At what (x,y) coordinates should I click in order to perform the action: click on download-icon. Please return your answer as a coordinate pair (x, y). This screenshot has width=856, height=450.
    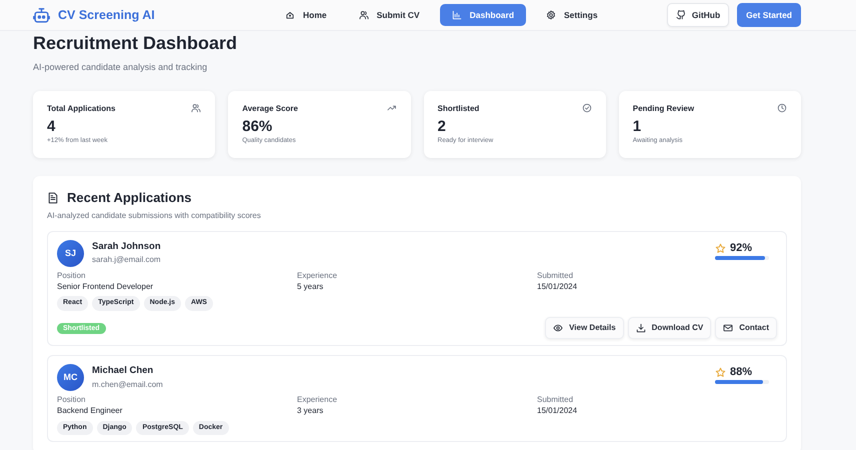
    Looking at the image, I should click on (641, 327).